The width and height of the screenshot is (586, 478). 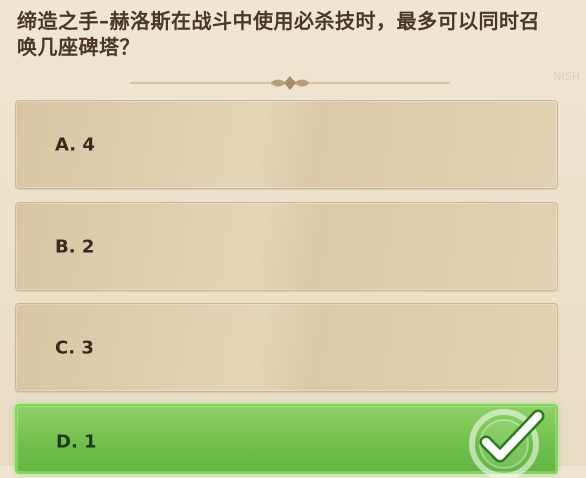 What do you see at coordinates (507, 443) in the screenshot?
I see `checkmark-icon` at bounding box center [507, 443].